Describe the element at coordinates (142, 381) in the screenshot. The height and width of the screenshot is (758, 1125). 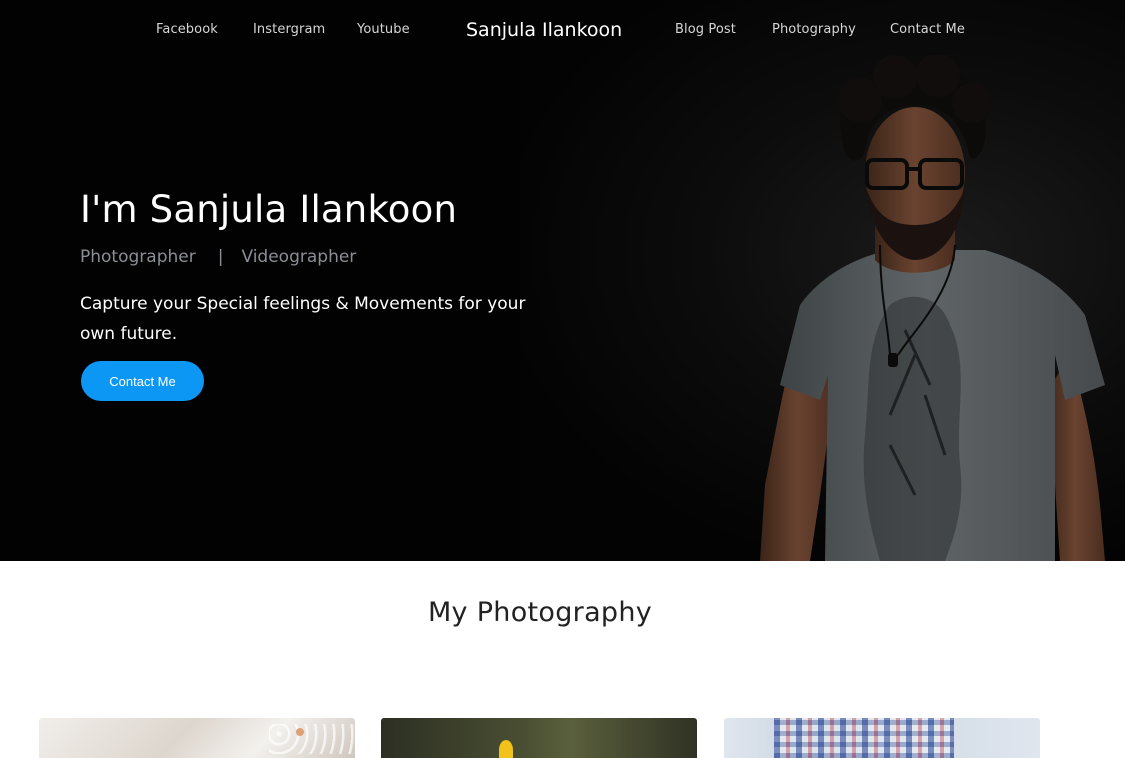
I see `contact-me-button: Contact Me` at that location.